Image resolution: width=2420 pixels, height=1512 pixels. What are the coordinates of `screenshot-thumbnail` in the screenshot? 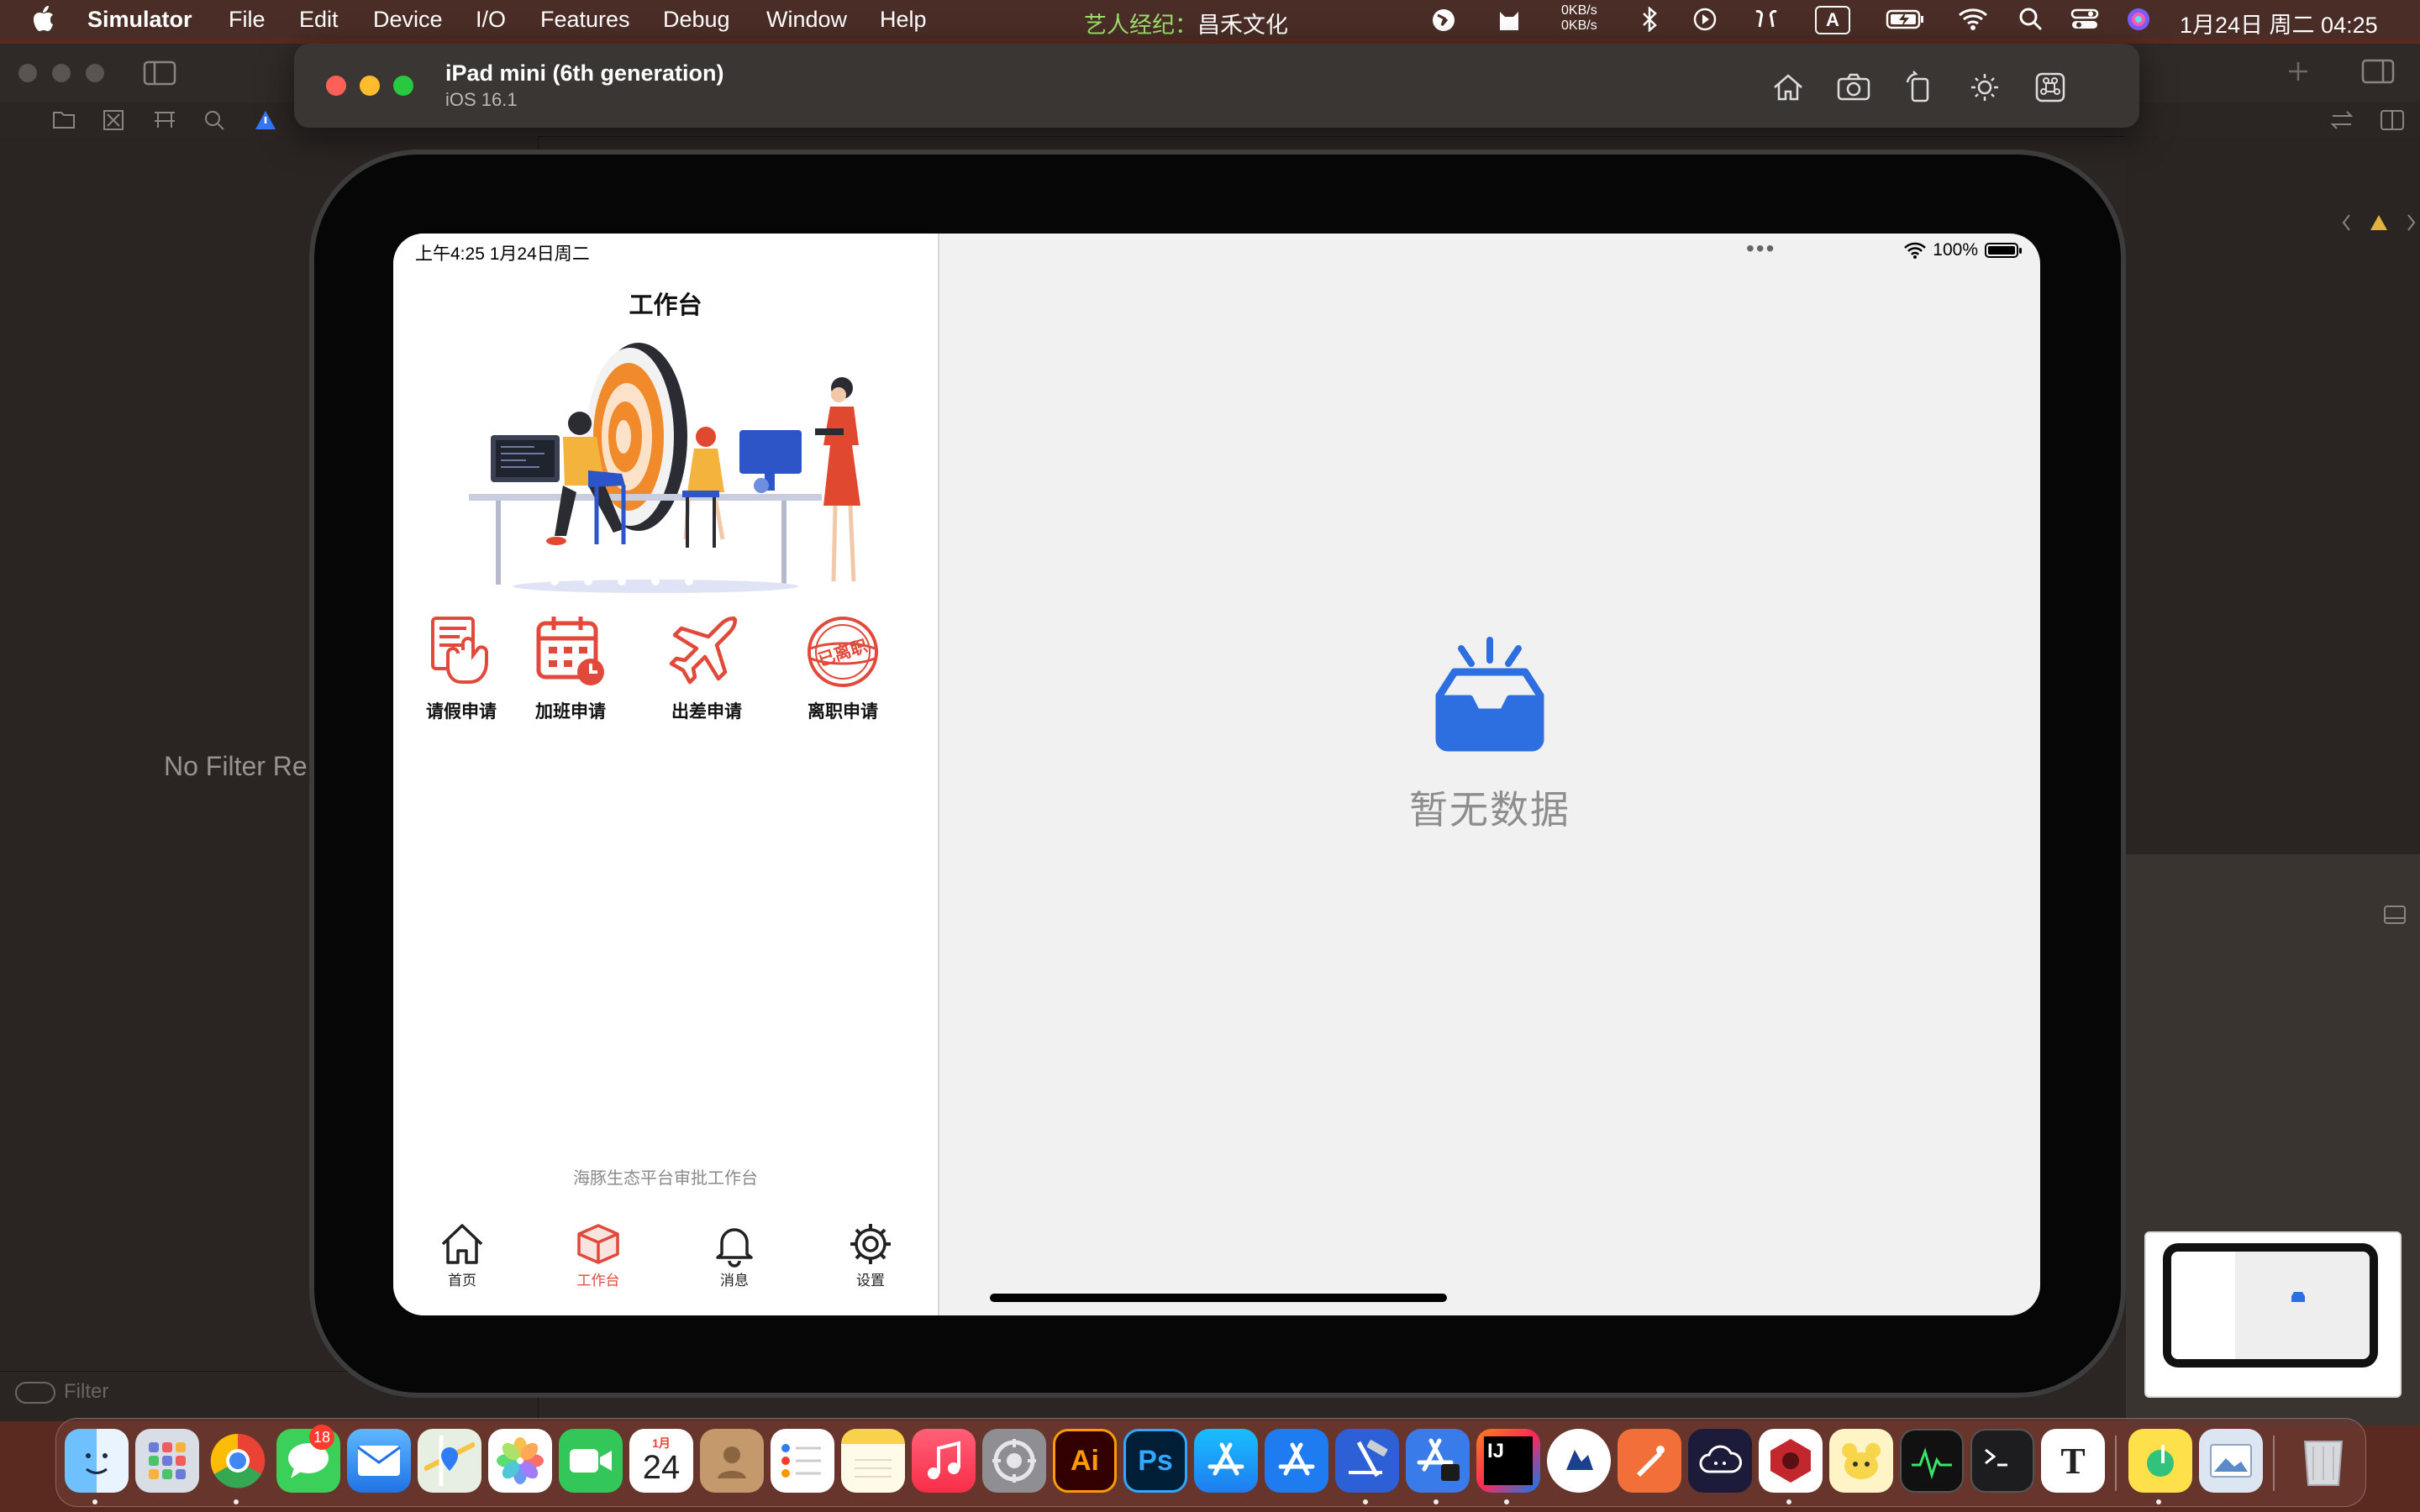 It's located at (2273, 1314).